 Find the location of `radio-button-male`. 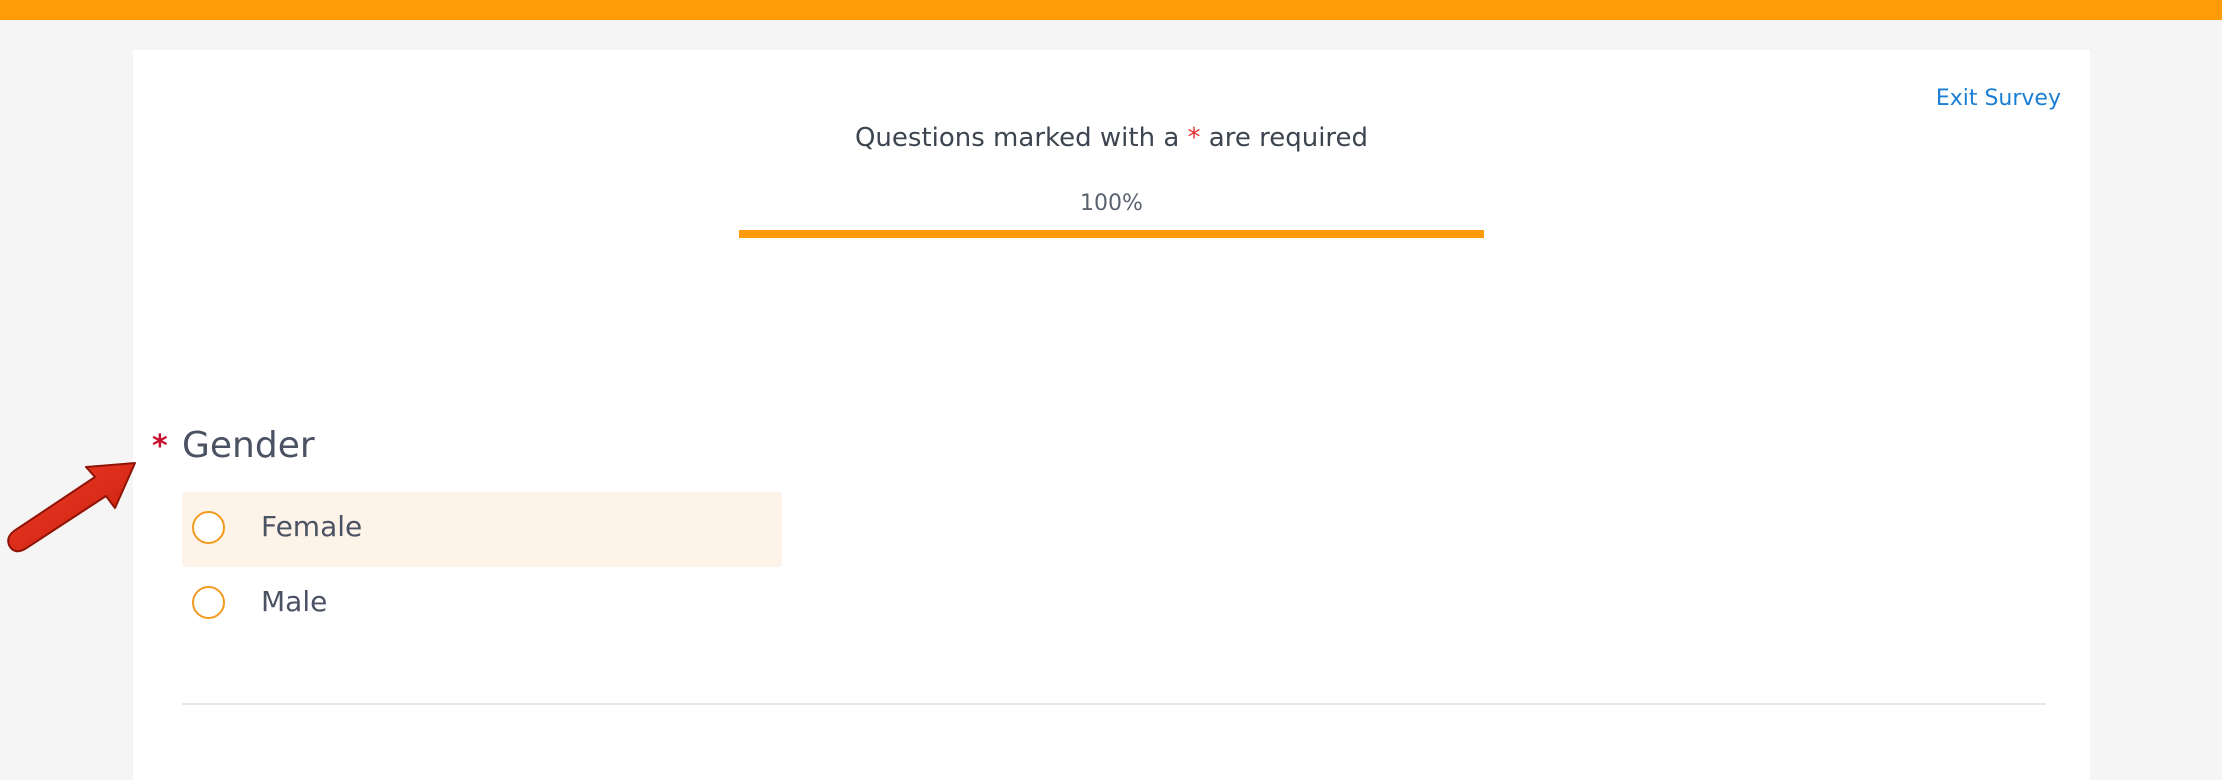

radio-button-male is located at coordinates (208, 602).